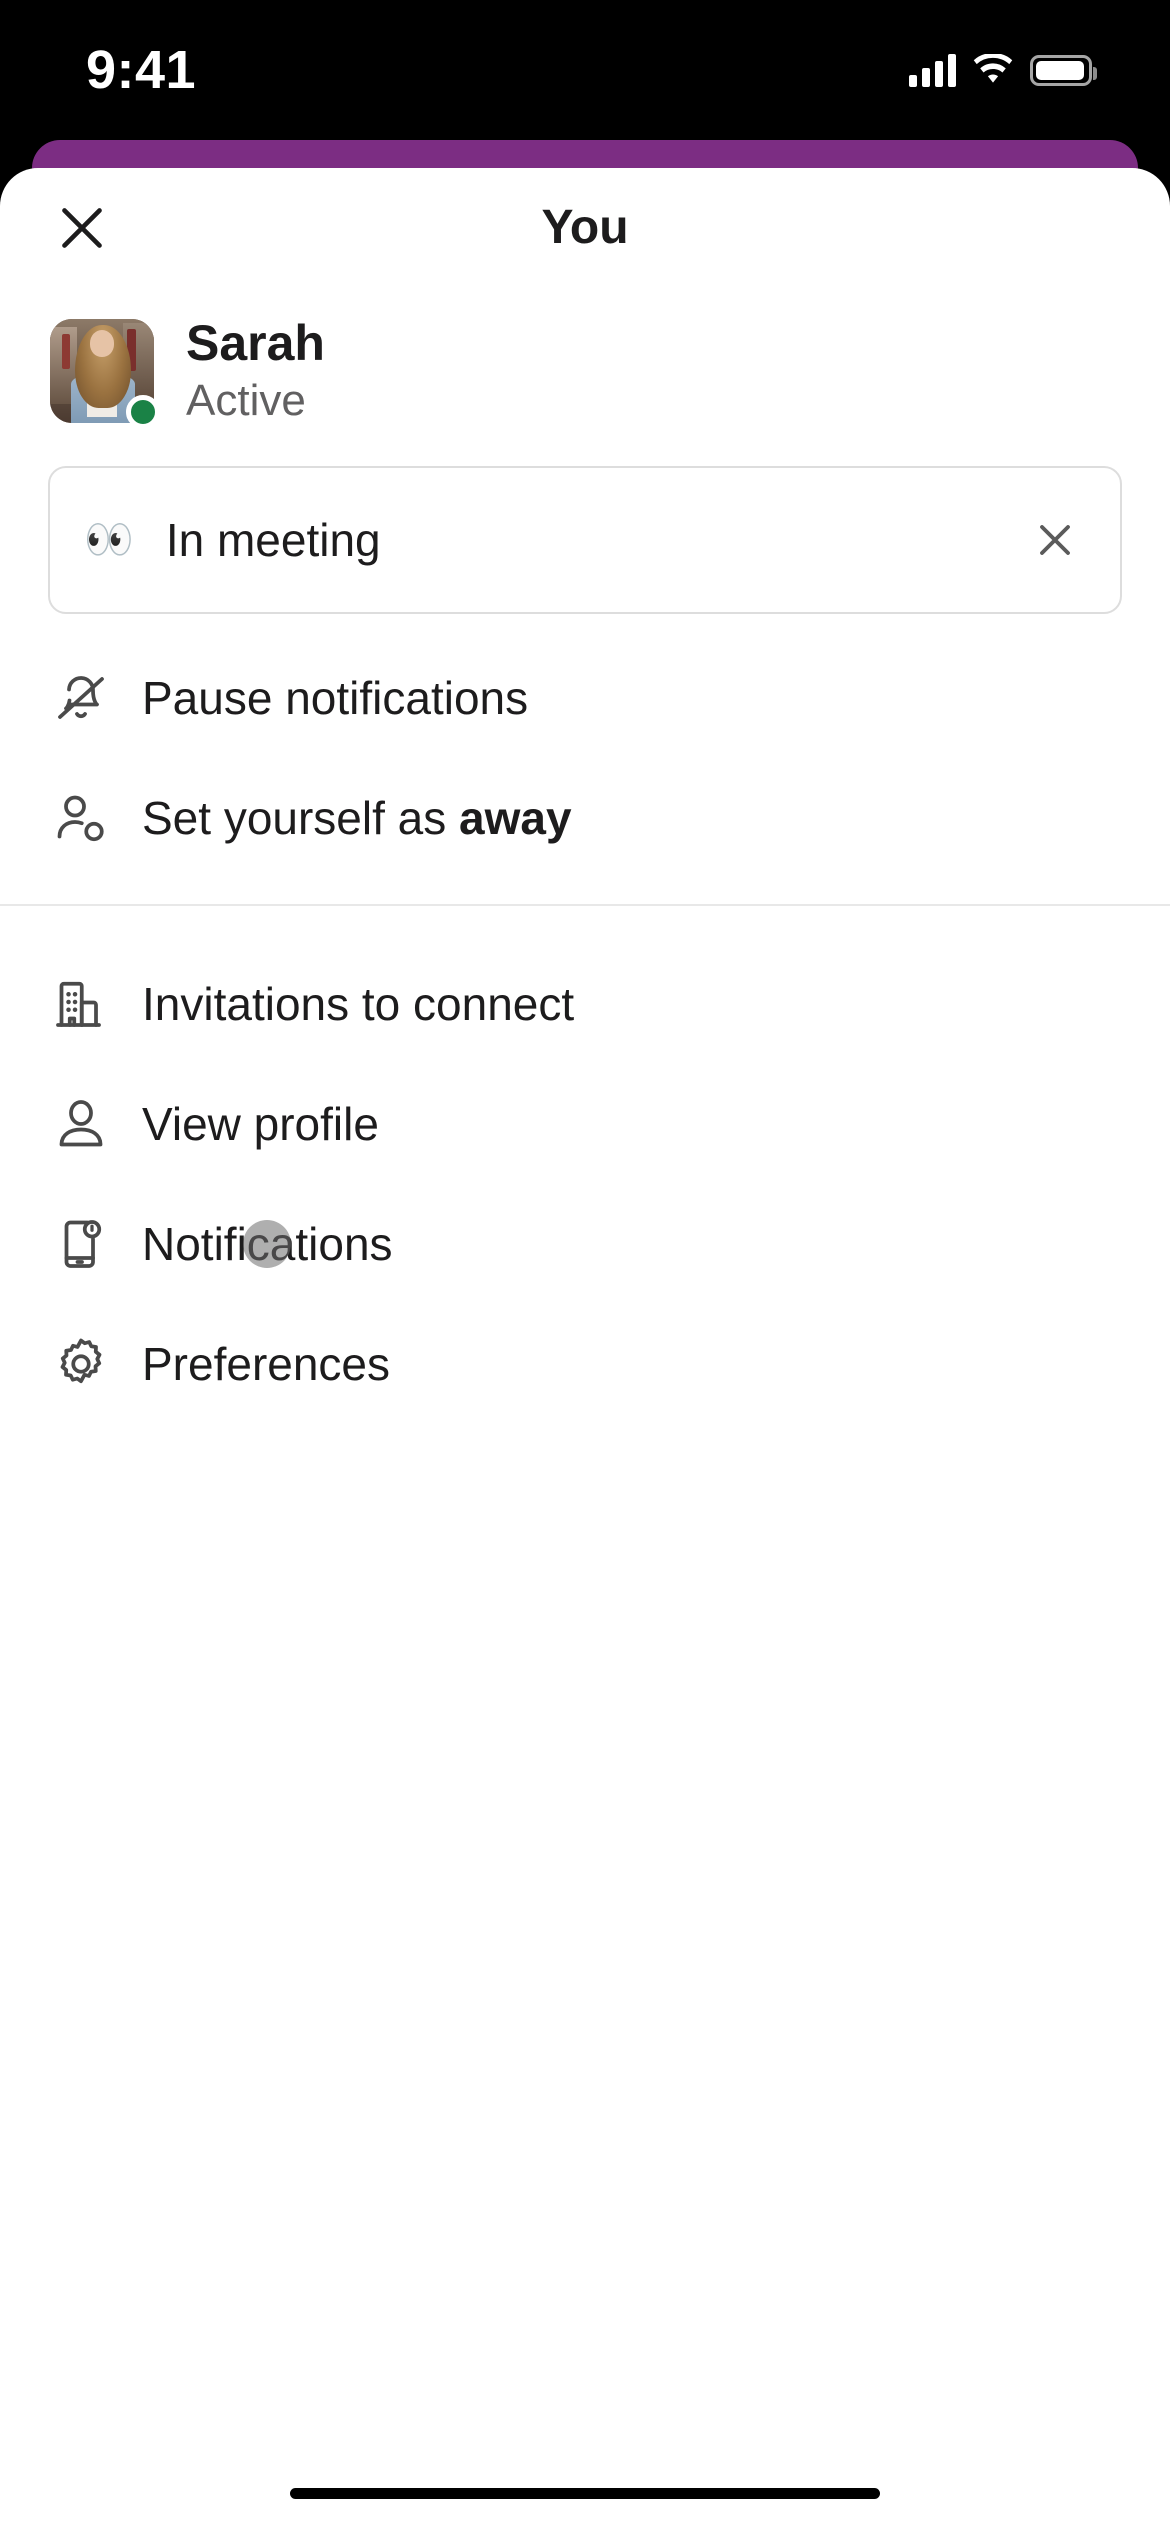 Image resolution: width=1170 pixels, height=2532 pixels. Describe the element at coordinates (267, 1244) in the screenshot. I see `touch-point` at that location.